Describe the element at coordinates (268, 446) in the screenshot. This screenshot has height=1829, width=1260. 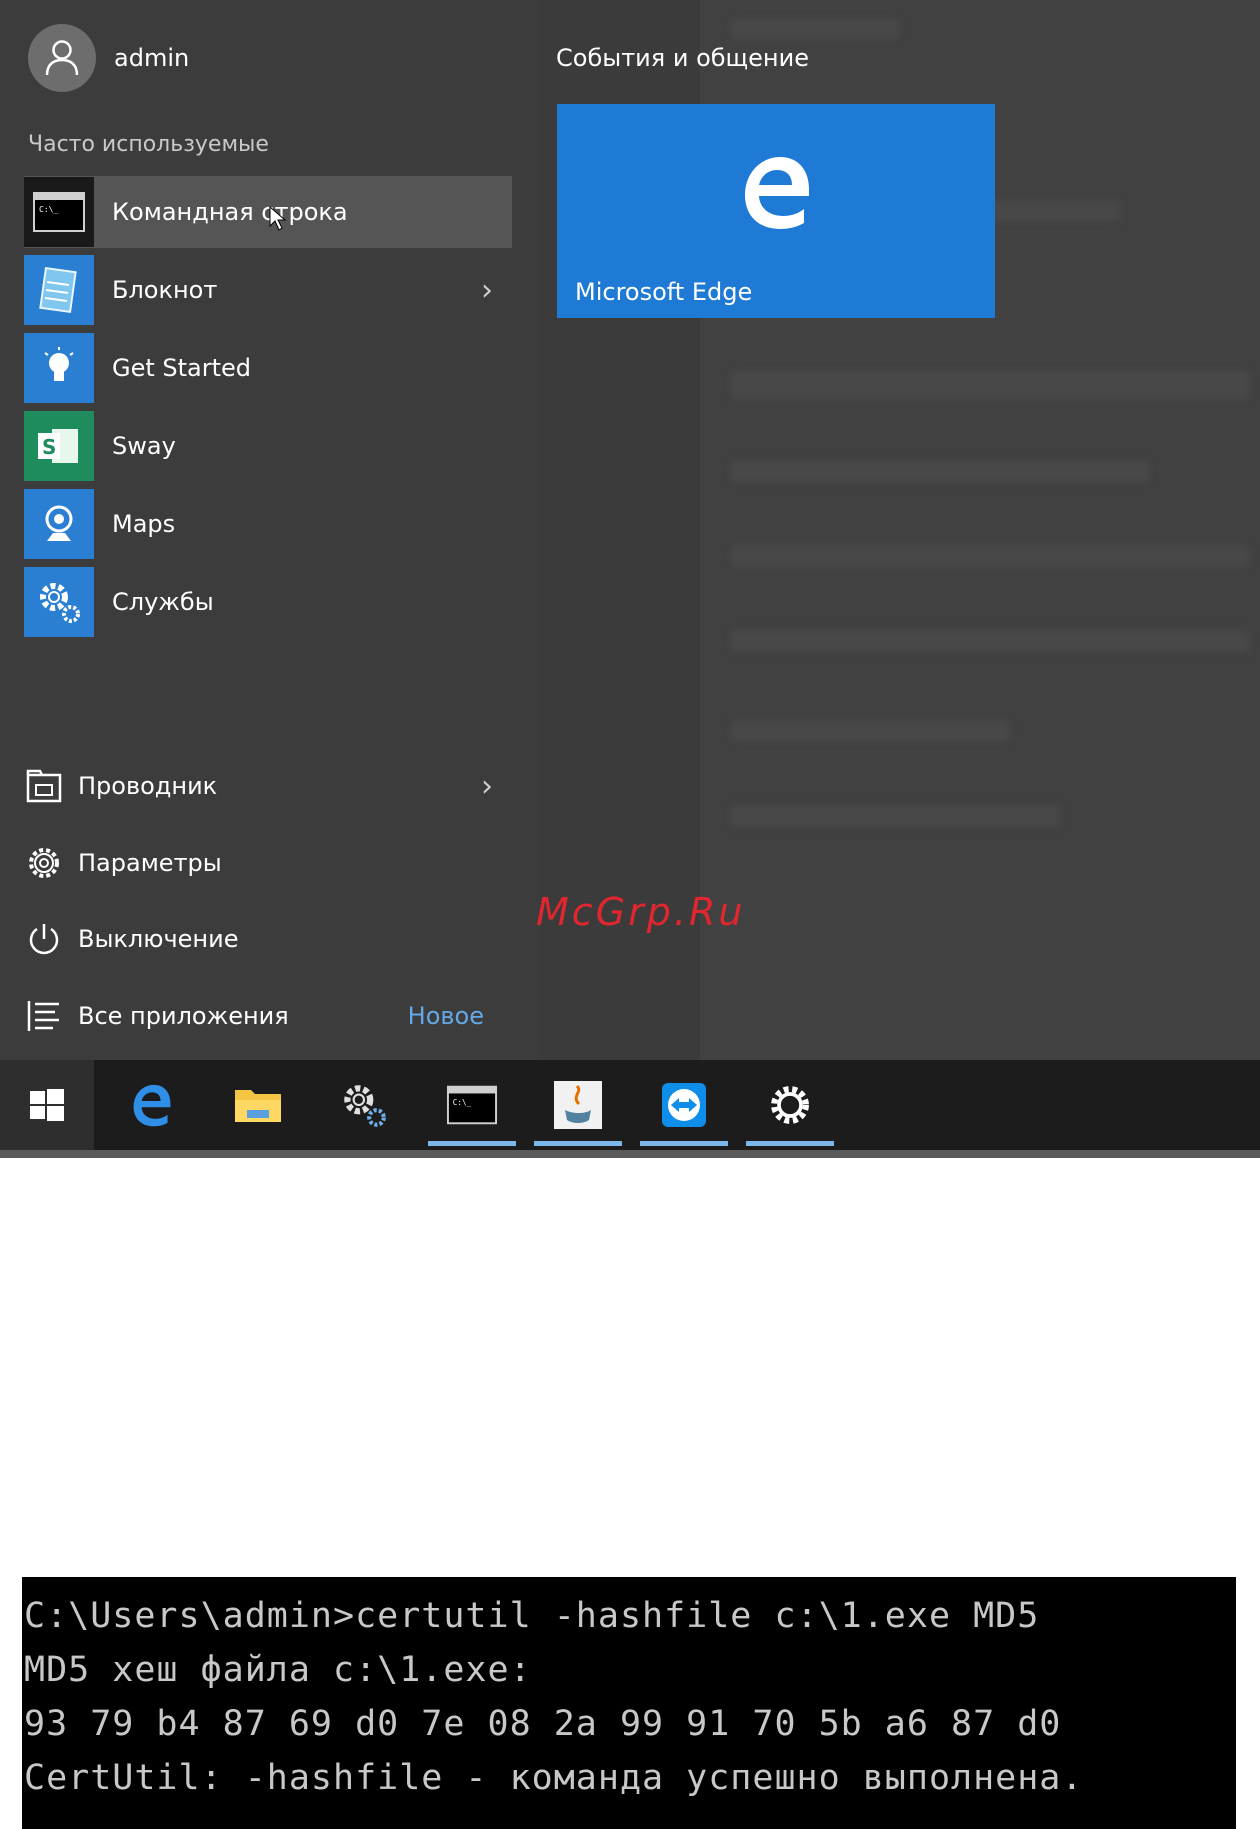
I see `app-item-sway: S Sway` at that location.